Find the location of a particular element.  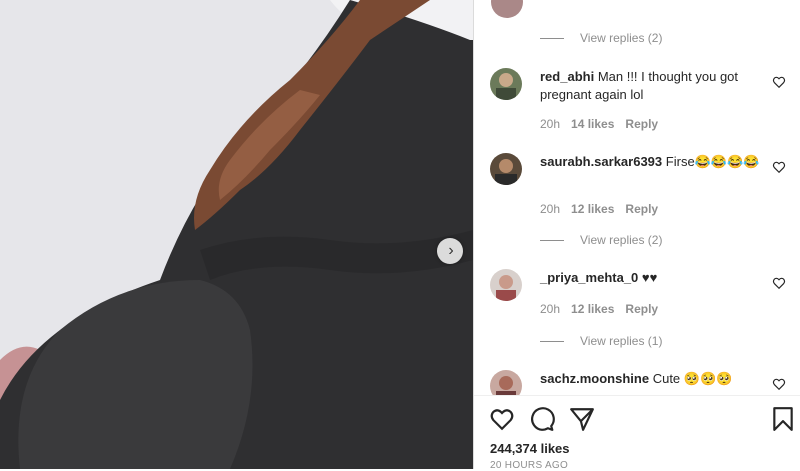

comment-body: sachz.moonshine Cute 🥺🥺🥺 is located at coordinates (654, 379).